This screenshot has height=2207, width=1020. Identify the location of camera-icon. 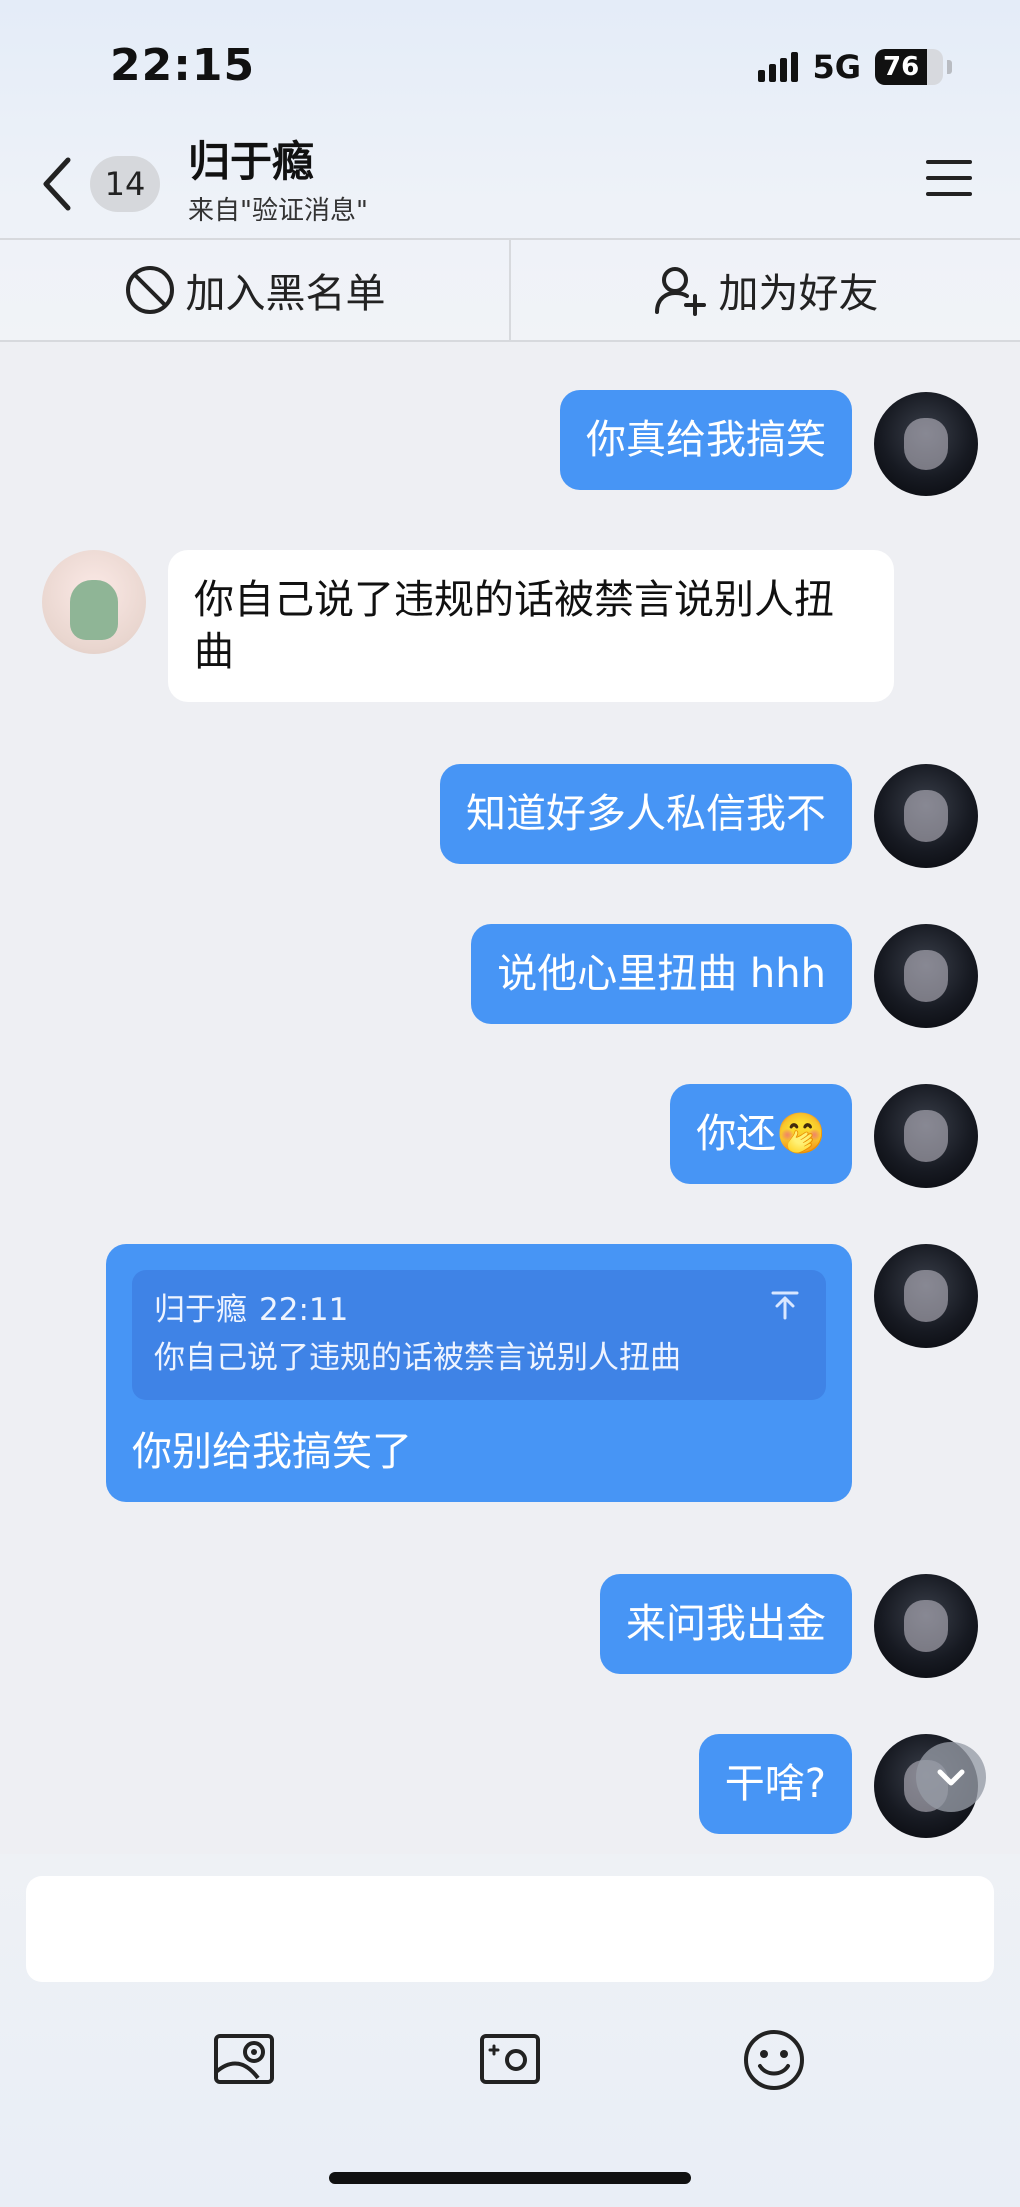
(510, 2060).